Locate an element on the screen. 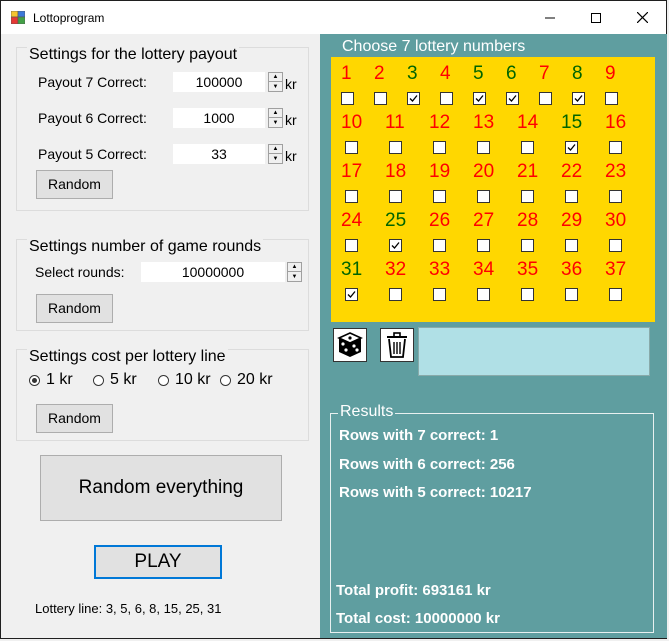 This screenshot has height=641, width=669. lottery-number-17: 17 is located at coordinates (361, 185).